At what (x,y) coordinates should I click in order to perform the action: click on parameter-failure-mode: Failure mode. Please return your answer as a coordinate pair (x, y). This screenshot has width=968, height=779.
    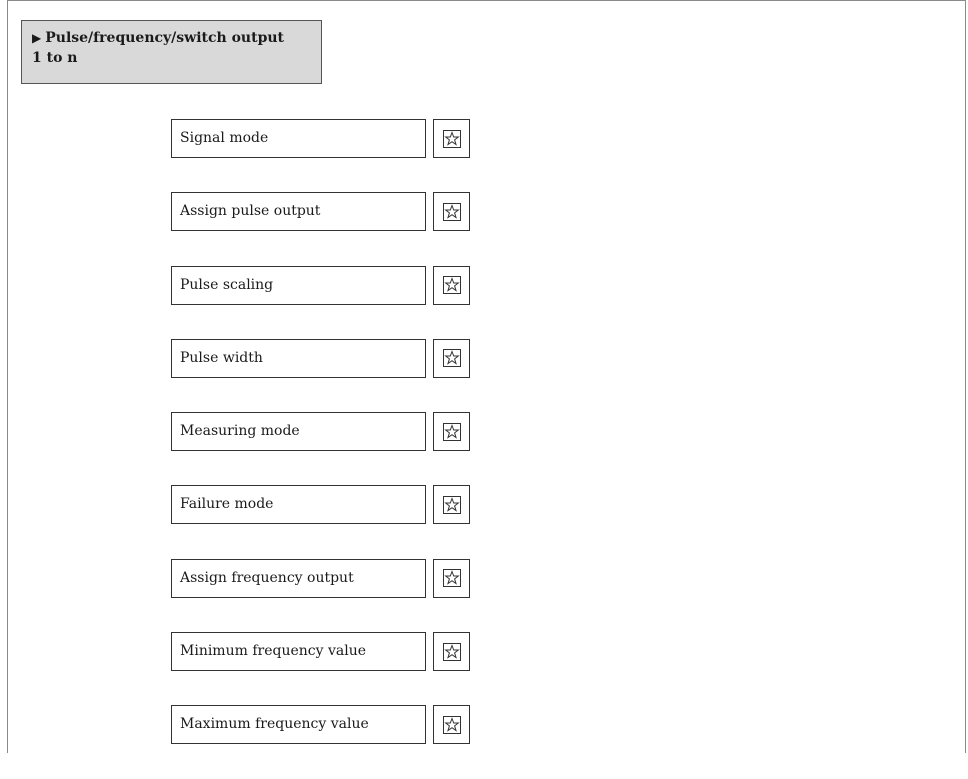
    Looking at the image, I should click on (298, 505).